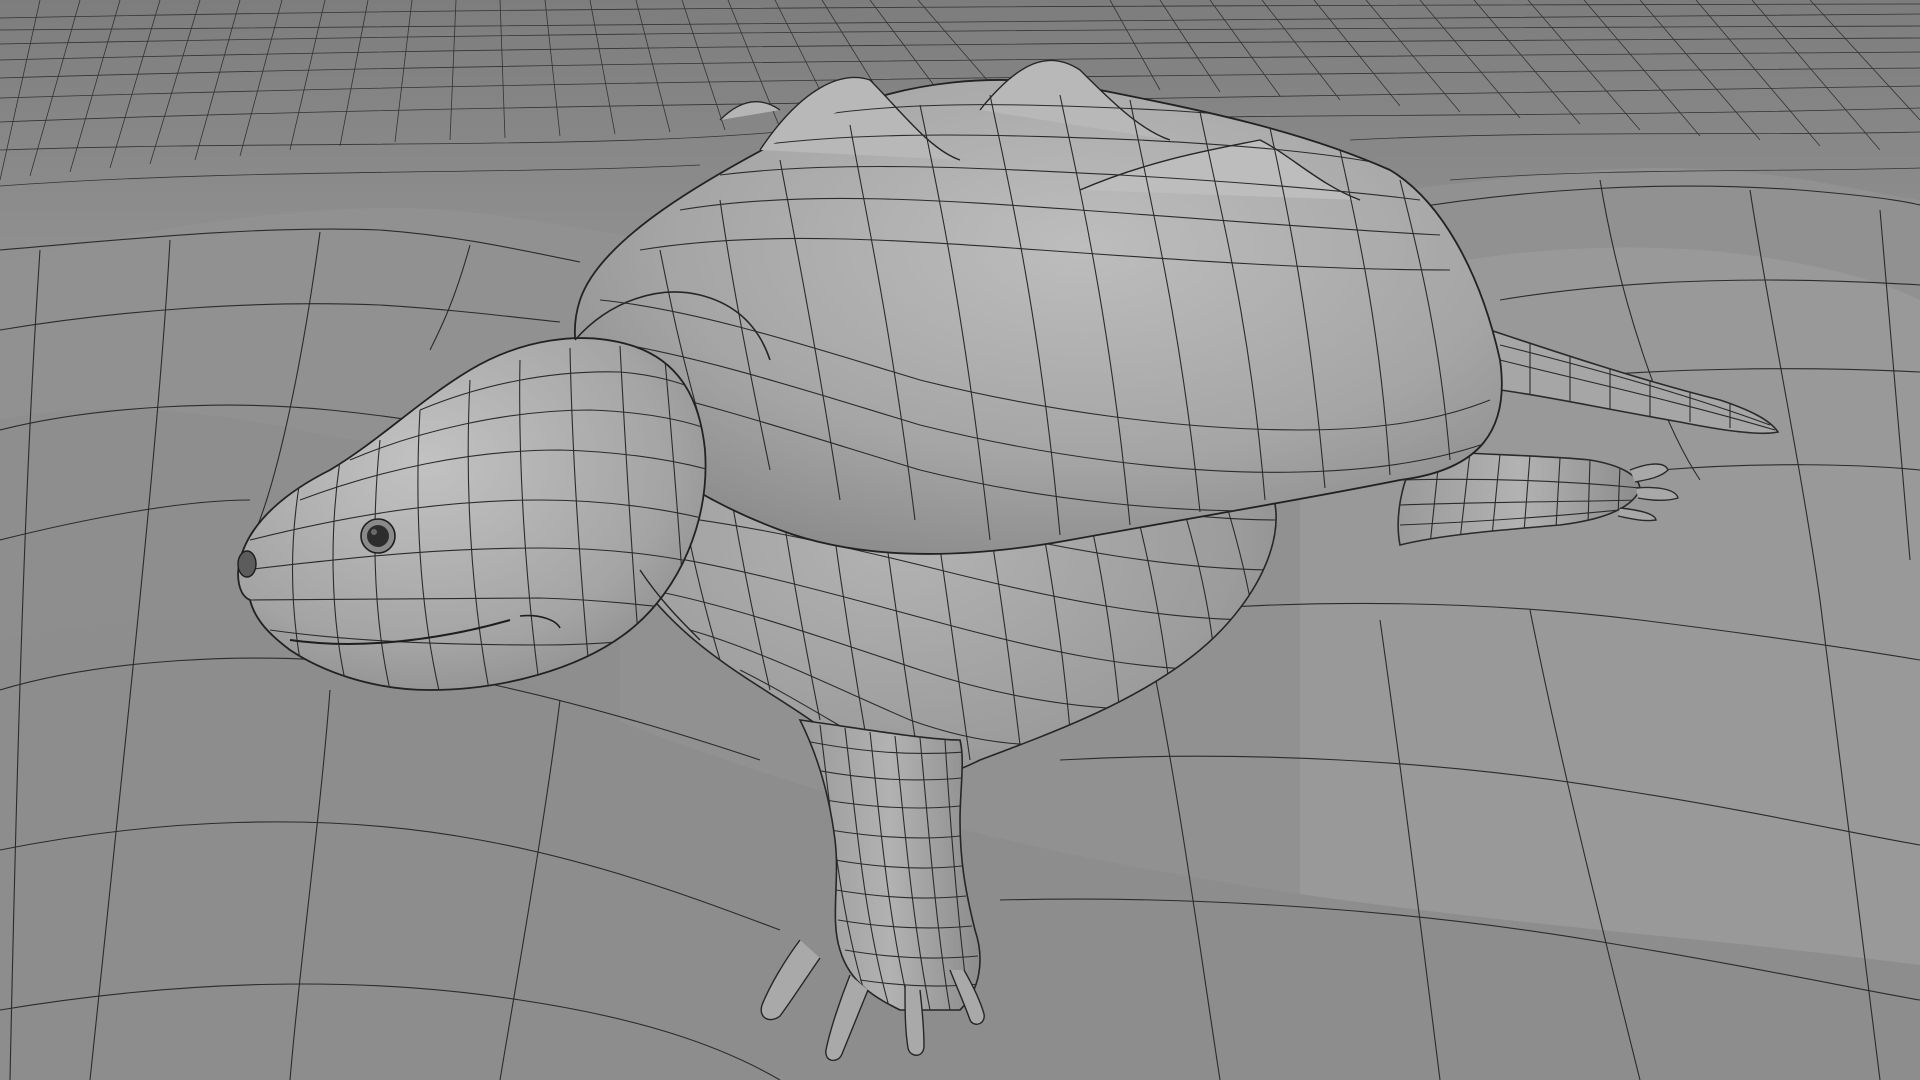  Describe the element at coordinates (378, 536) in the screenshot. I see `eye-icon` at that location.